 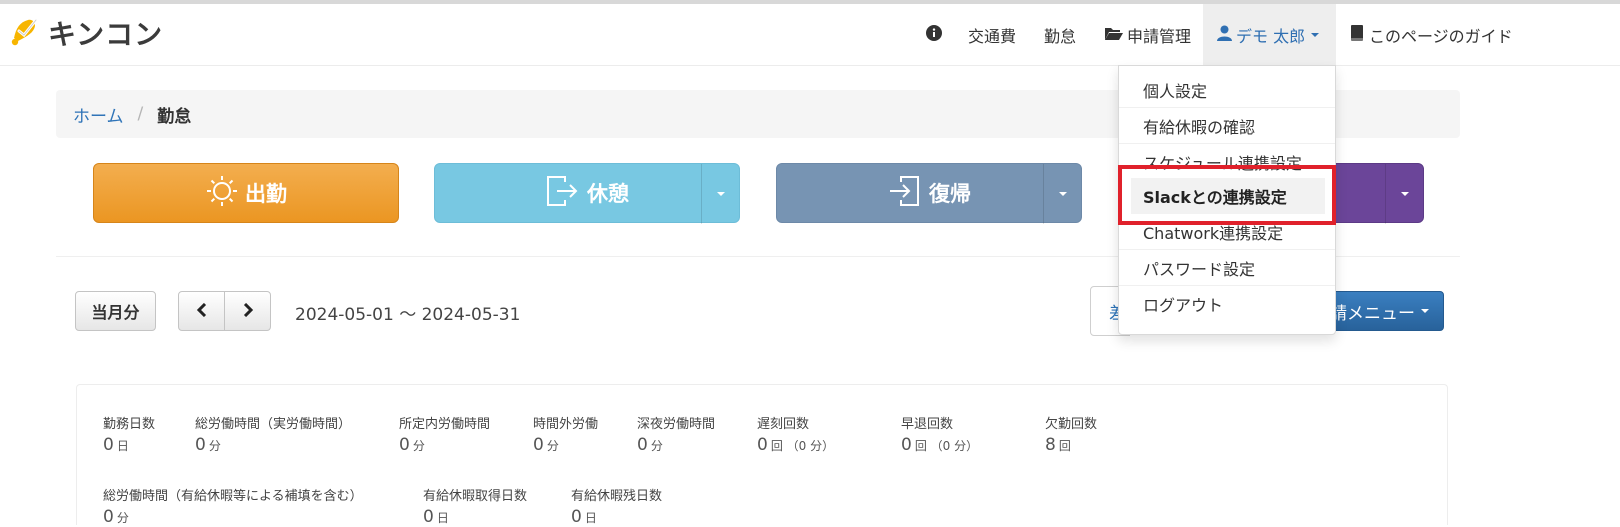 I want to click on breadcrumb-home: ホーム, so click(x=98, y=114).